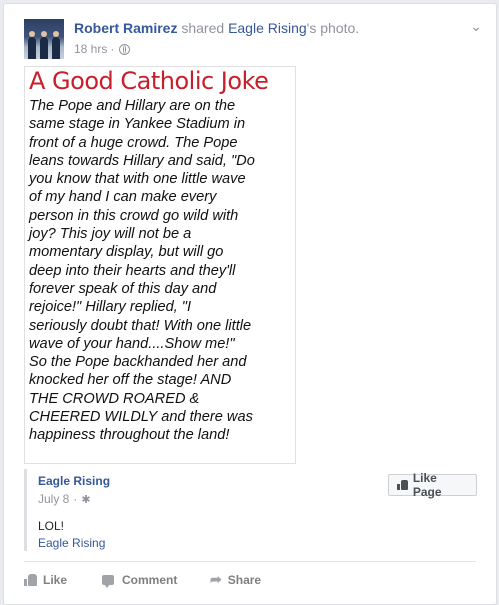 This screenshot has height=605, width=499. Describe the element at coordinates (133, 142) in the screenshot. I see `image-text-line: front of a huge crowd. The Pope` at that location.